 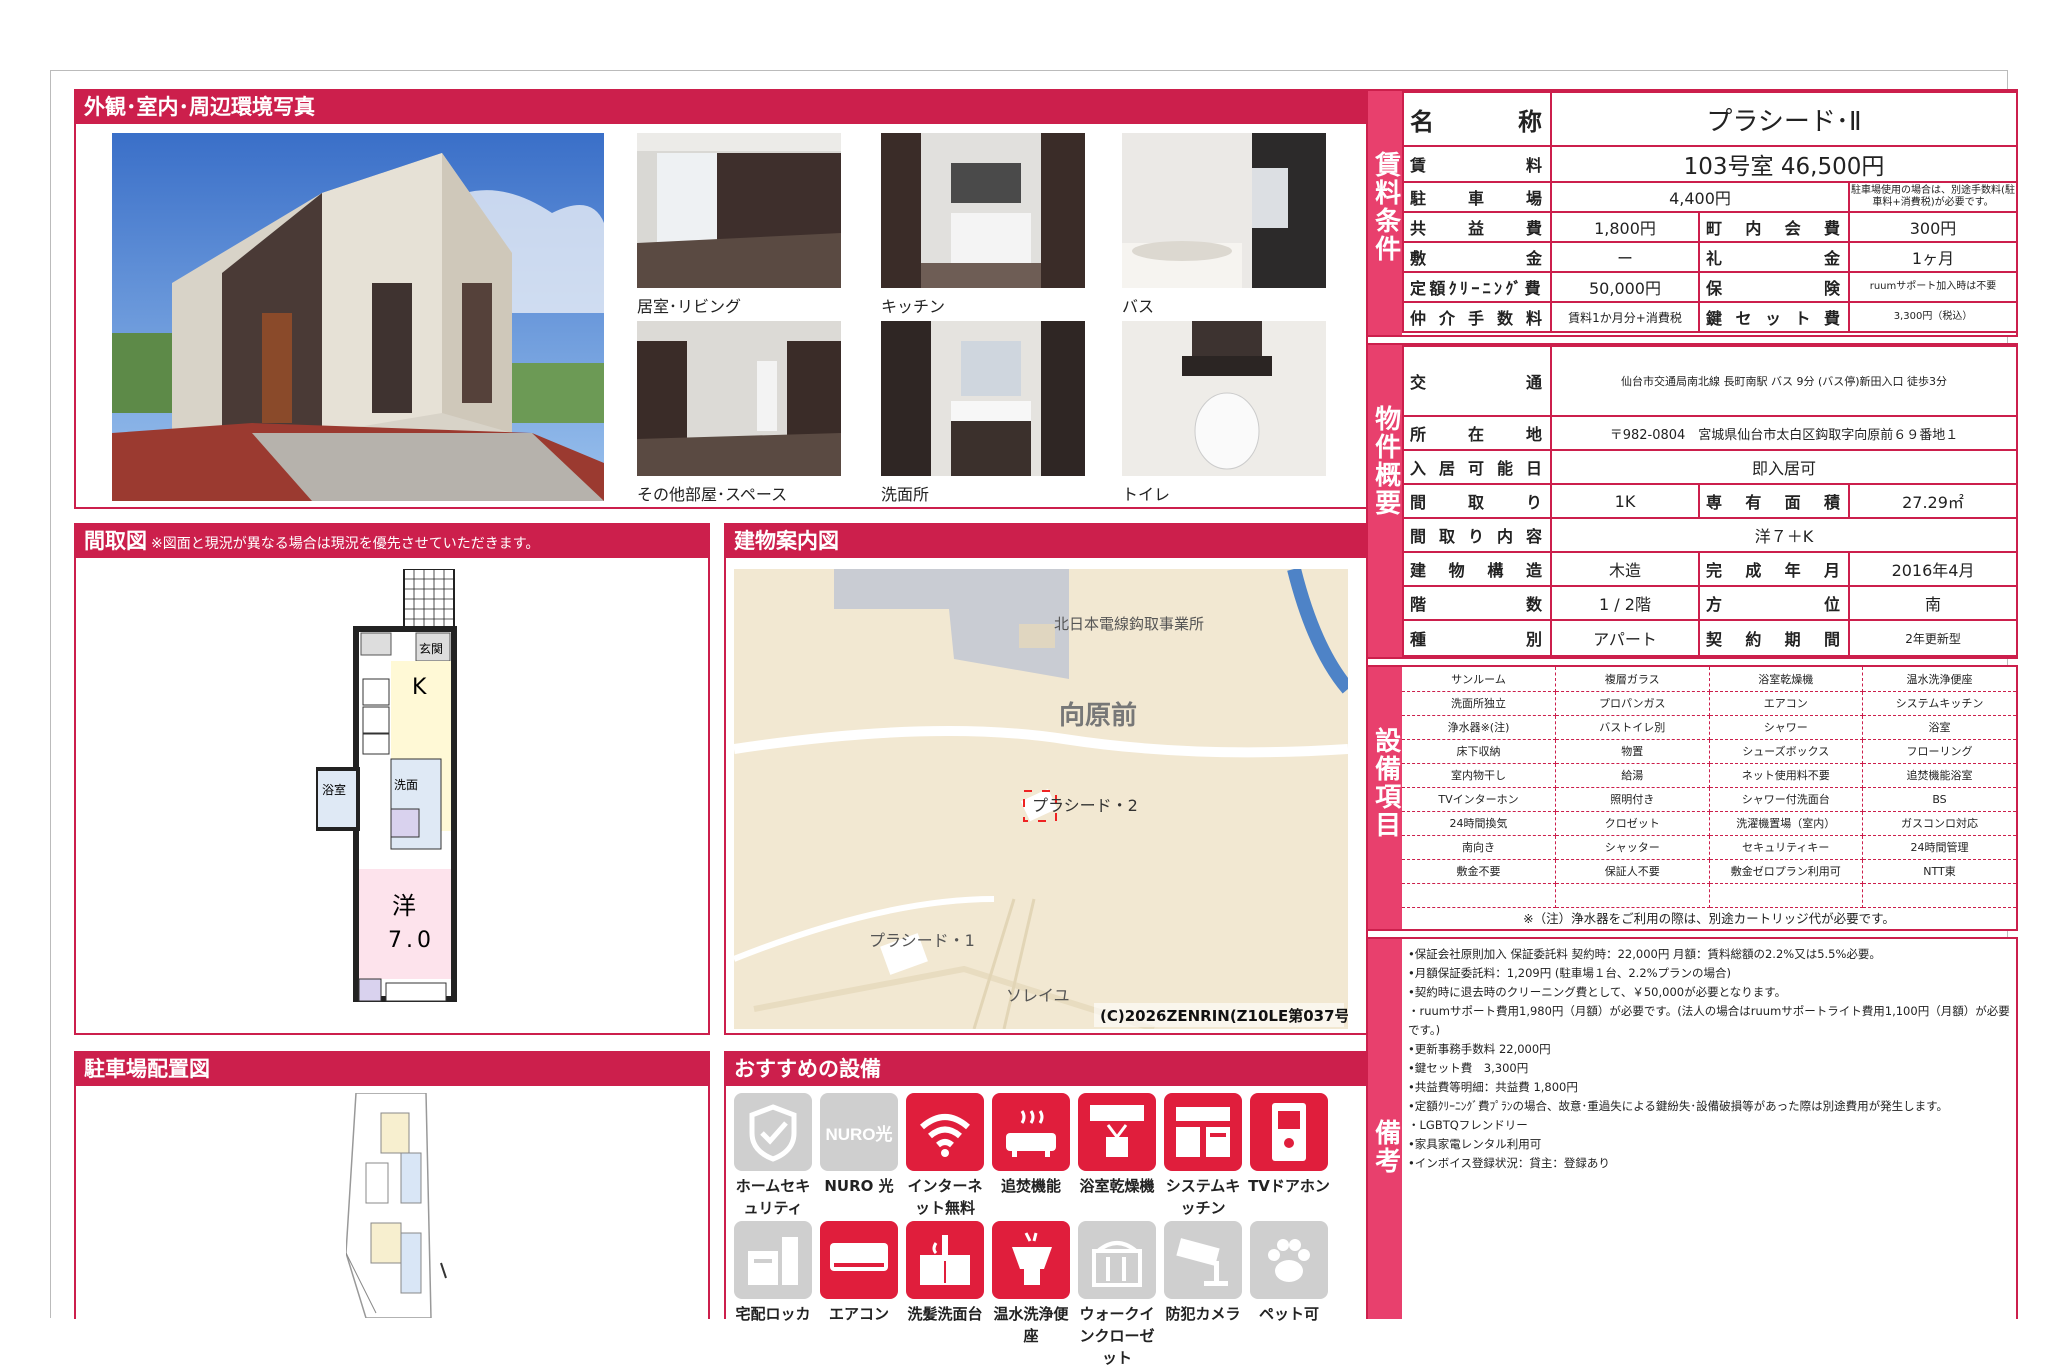 I want to click on nuro-logo-text: NURO光, so click(x=859, y=1134).